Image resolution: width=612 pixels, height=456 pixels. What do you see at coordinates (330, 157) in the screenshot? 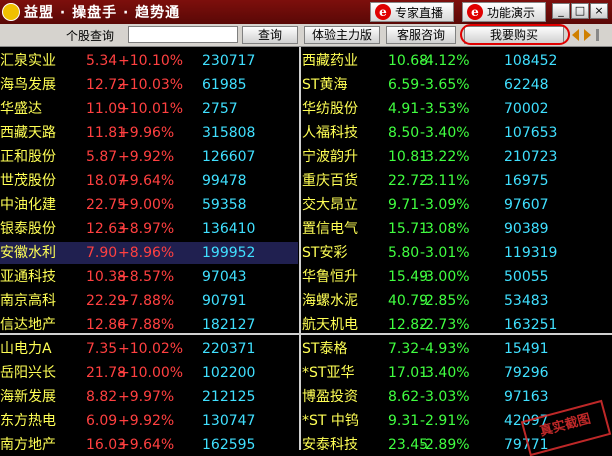
I see `stock-name: 宁波韵升` at bounding box center [330, 157].